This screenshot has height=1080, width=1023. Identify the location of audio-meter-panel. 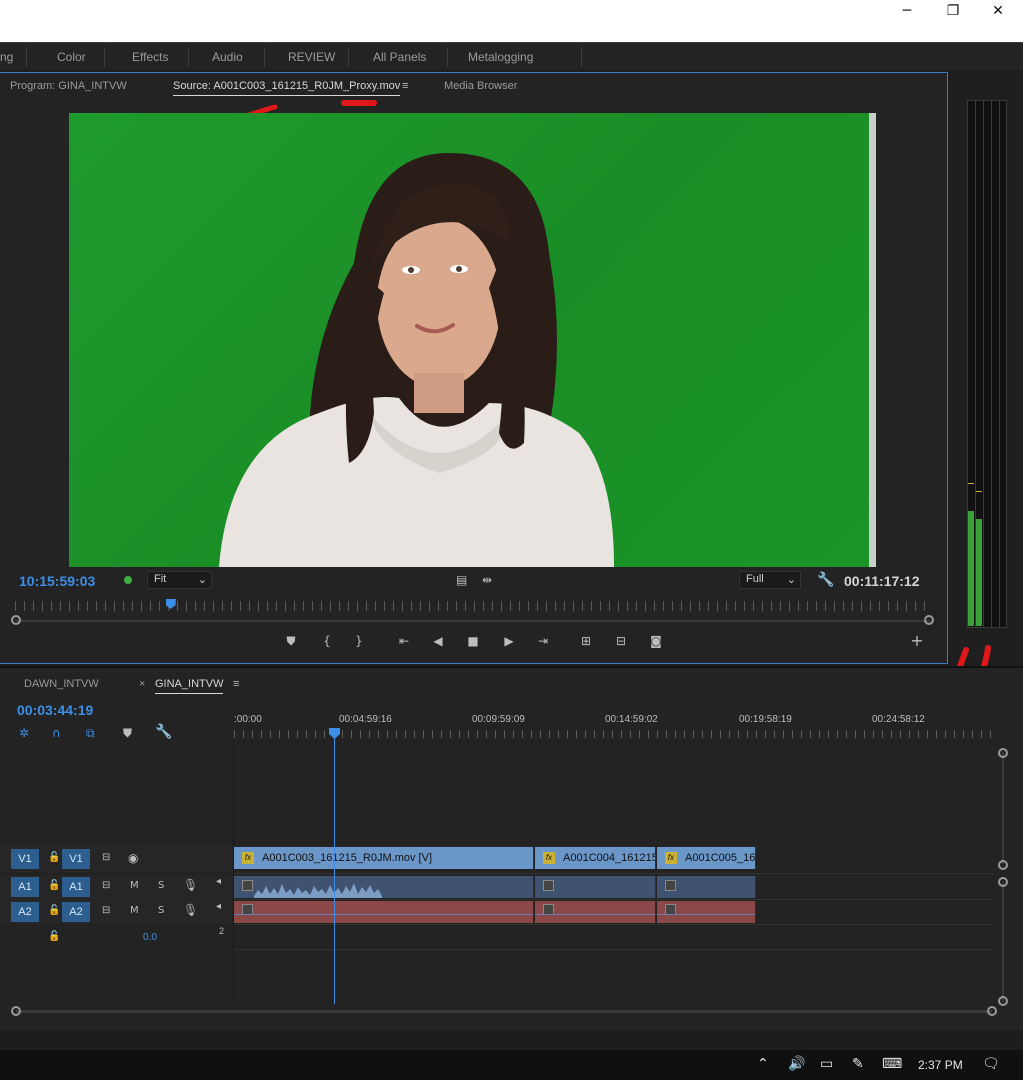
(986, 376).